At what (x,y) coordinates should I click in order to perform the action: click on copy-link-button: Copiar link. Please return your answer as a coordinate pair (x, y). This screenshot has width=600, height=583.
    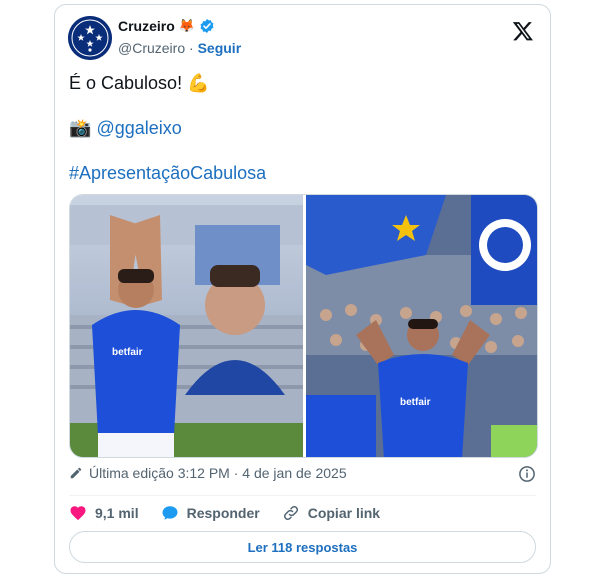
    Looking at the image, I should click on (331, 513).